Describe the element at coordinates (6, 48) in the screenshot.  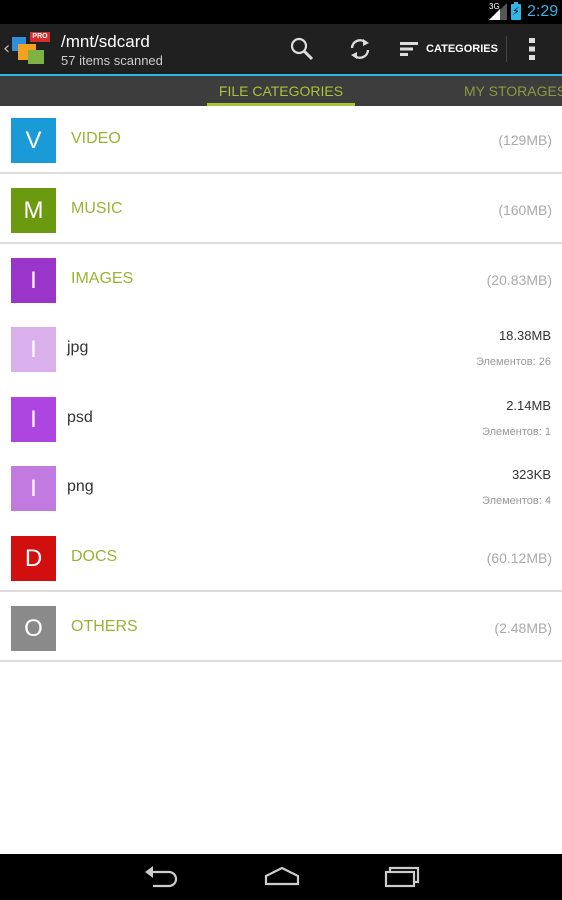
I see `up-caret-icon: ‹` at that location.